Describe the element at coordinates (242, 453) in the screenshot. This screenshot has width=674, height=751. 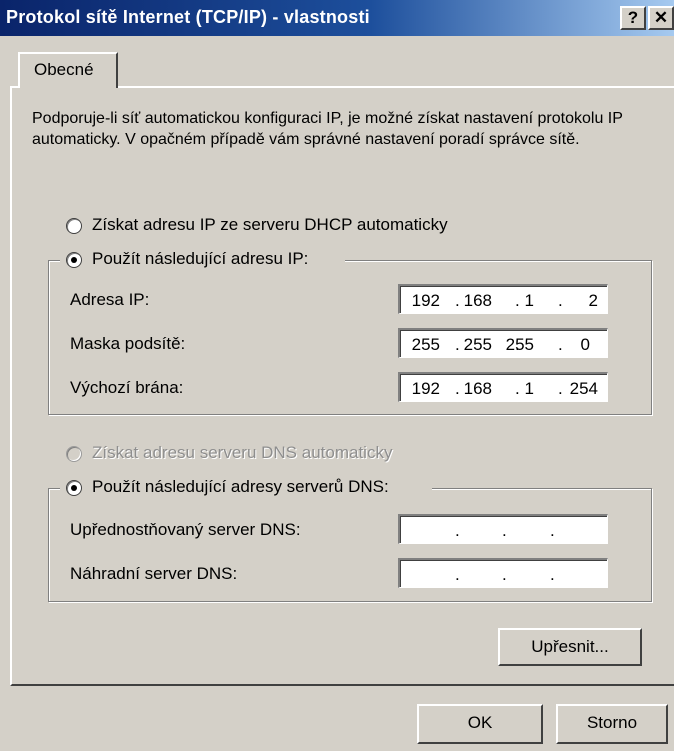
I see `dns-auto-label: Získat adresu serveru DNS automaticky` at that location.